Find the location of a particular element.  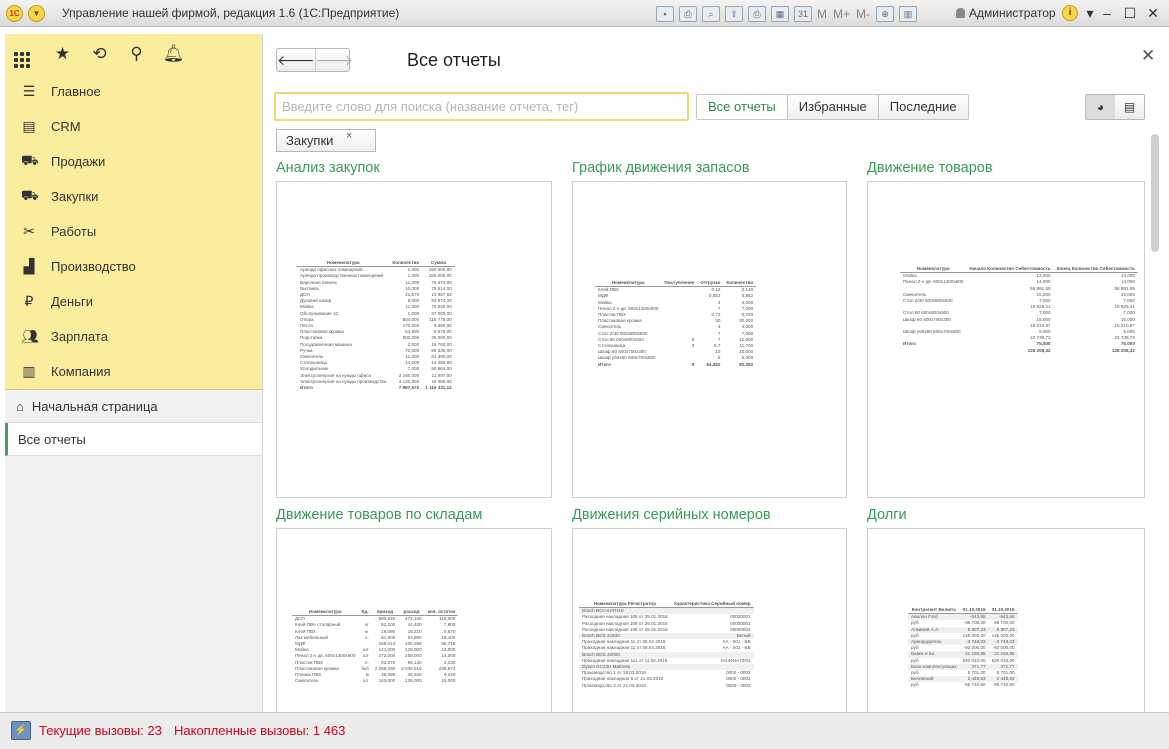

remove-tag-icon: × is located at coordinates (349, 136).